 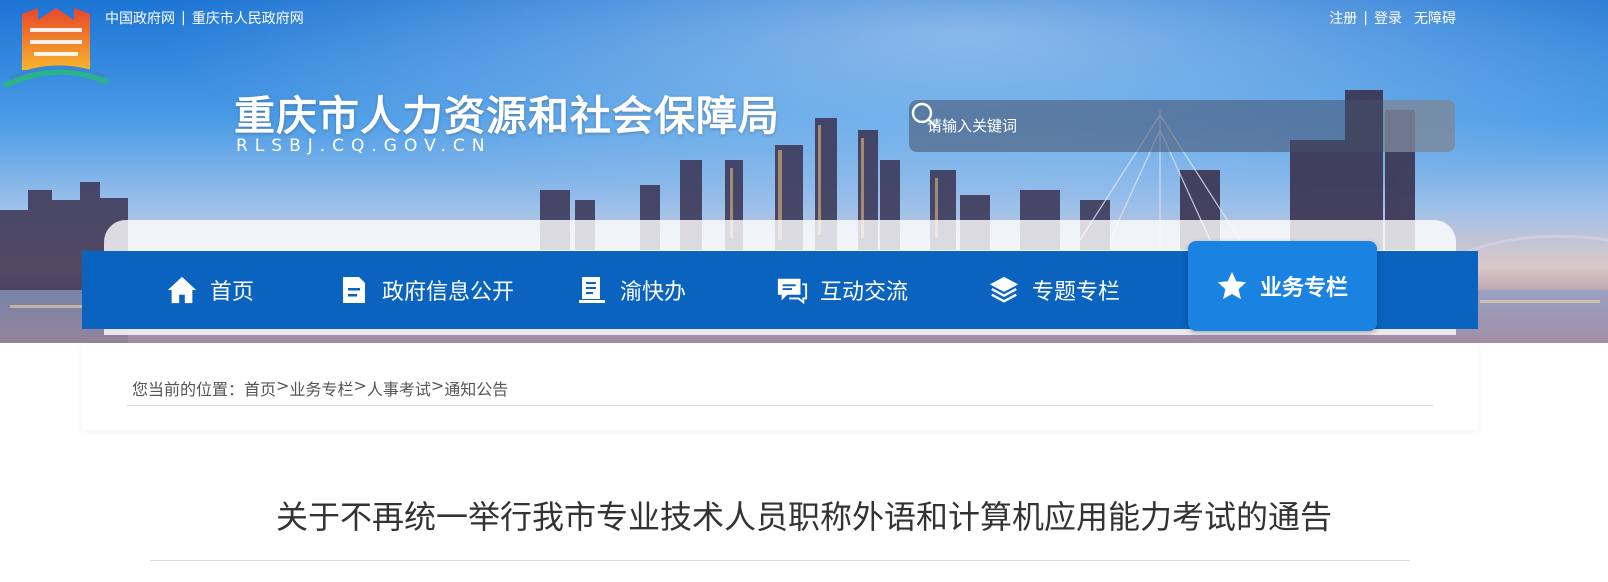 I want to click on nav-item-yukuaiban: 渝快办, so click(x=656, y=290).